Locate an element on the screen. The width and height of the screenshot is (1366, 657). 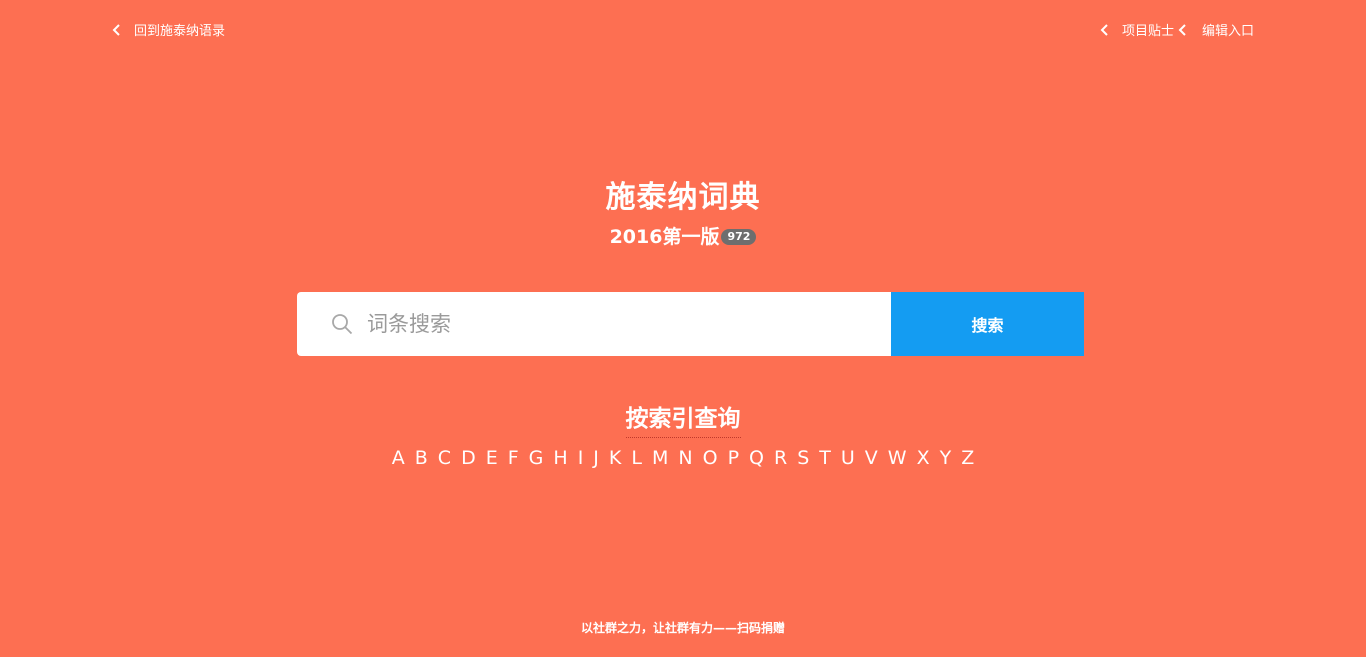
index-letter-x: X is located at coordinates (923, 458).